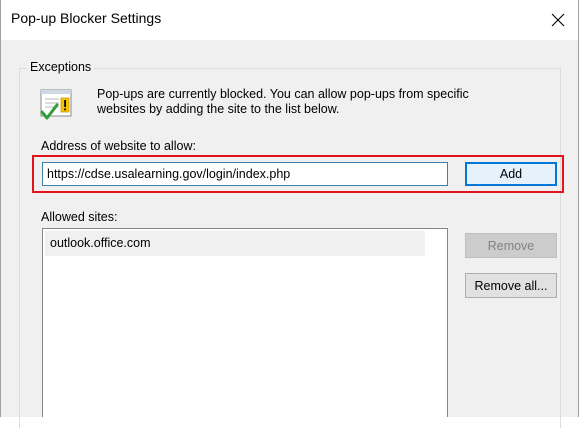 The height and width of the screenshot is (428, 579). I want to click on exceptions-legend: Exceptions, so click(61, 67).